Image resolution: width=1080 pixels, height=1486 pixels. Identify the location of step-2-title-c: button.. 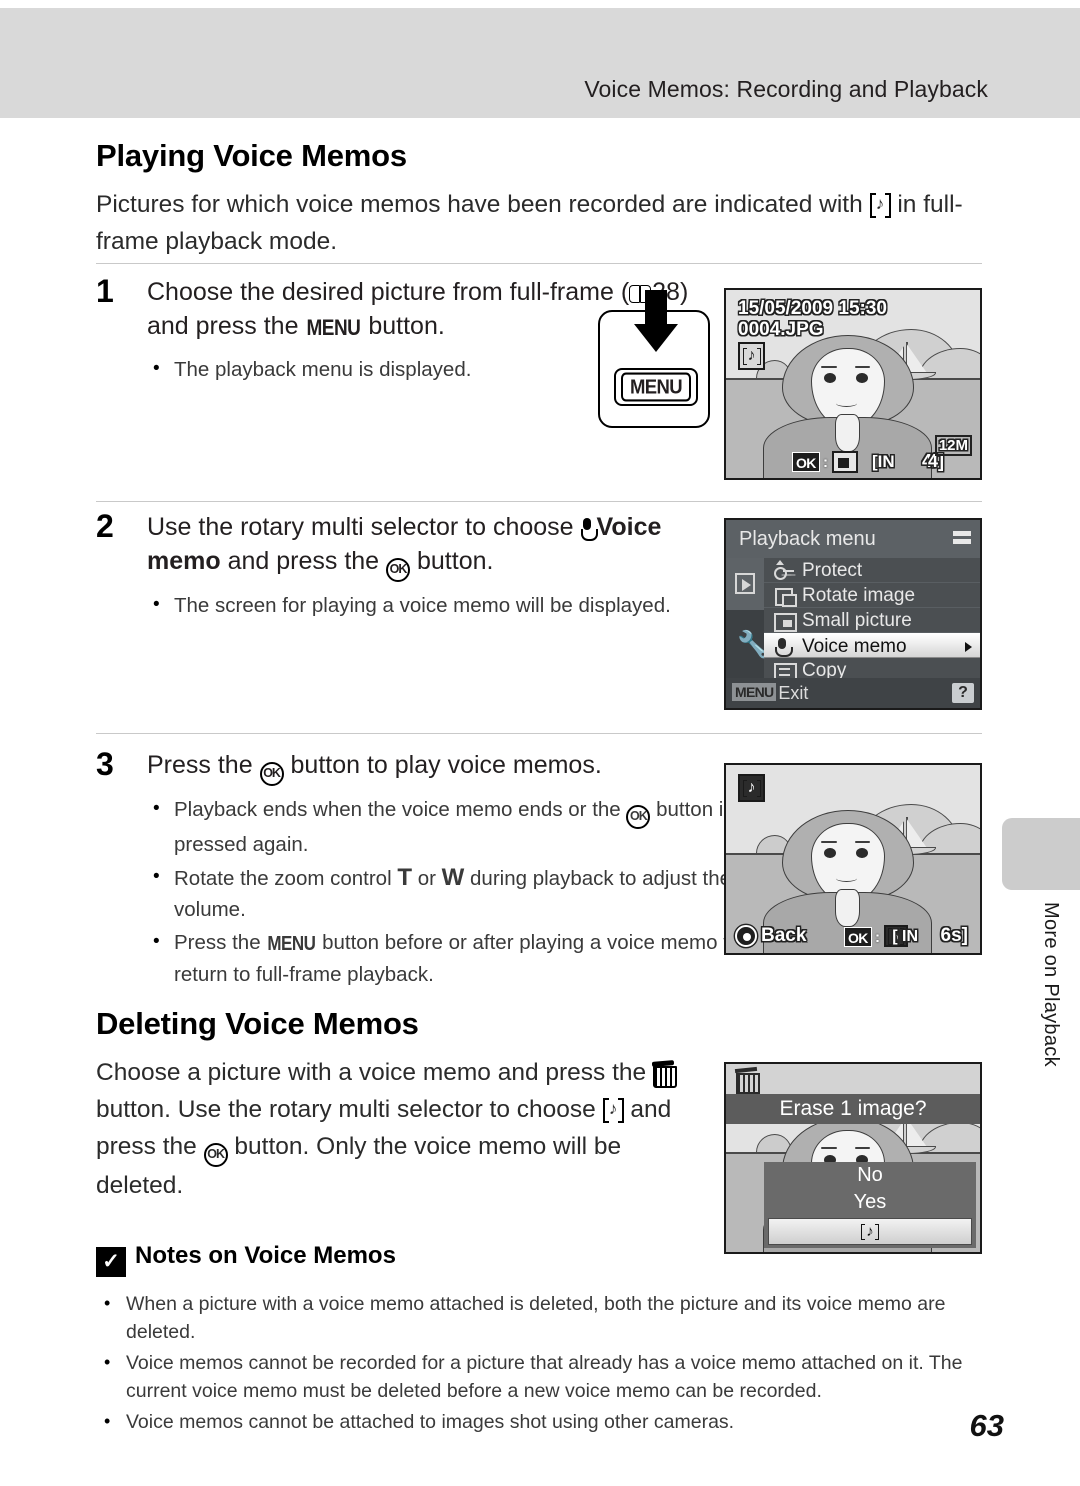
(455, 561).